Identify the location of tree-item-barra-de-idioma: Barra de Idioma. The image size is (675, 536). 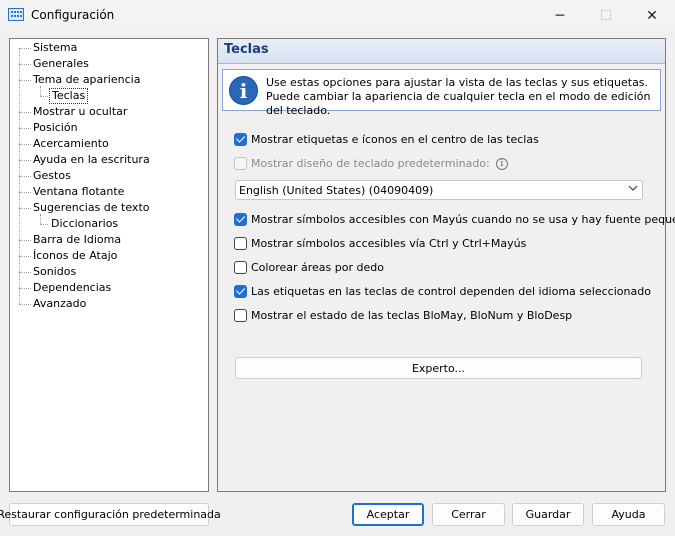
(77, 240).